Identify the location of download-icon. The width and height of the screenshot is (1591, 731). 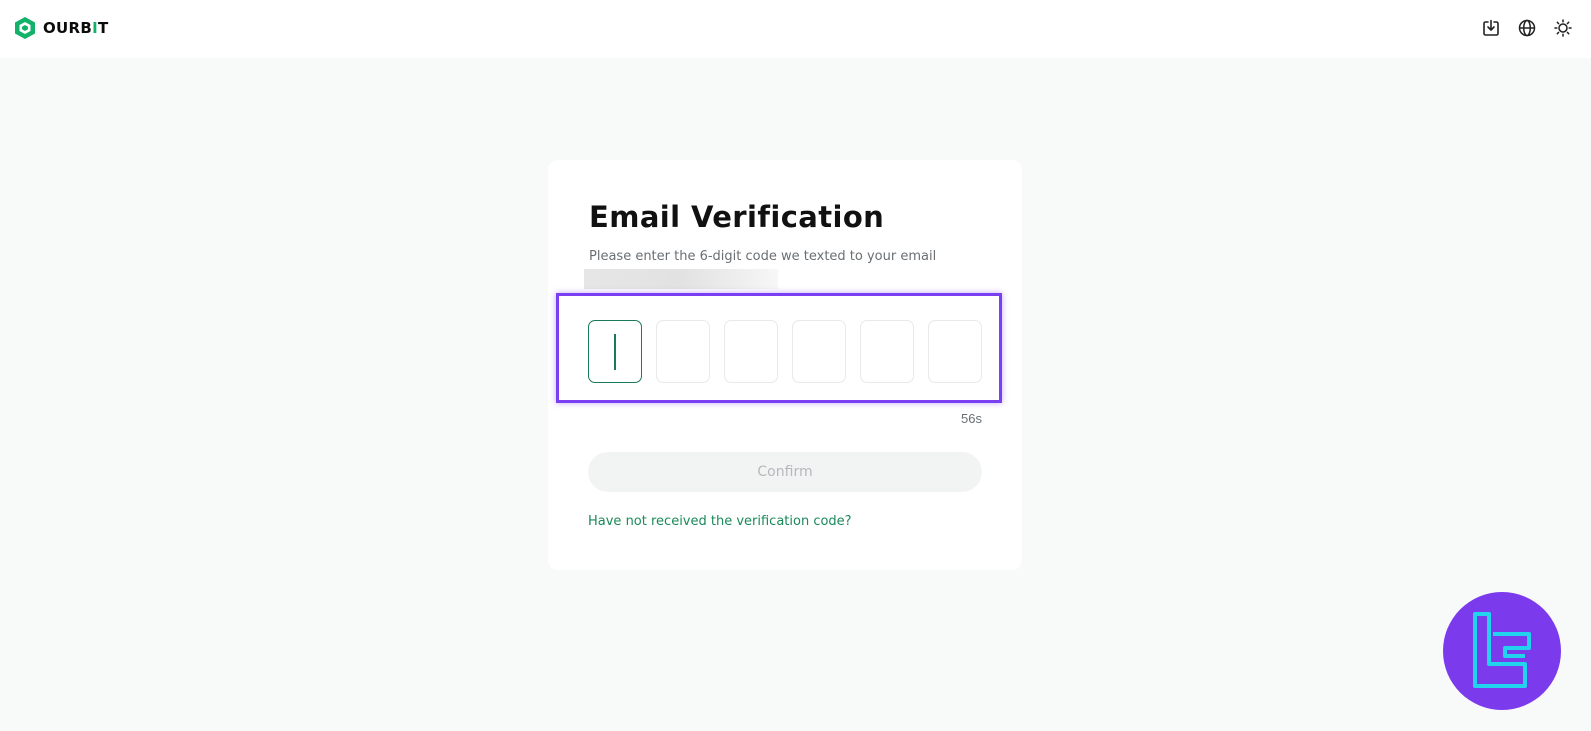
(1491, 28).